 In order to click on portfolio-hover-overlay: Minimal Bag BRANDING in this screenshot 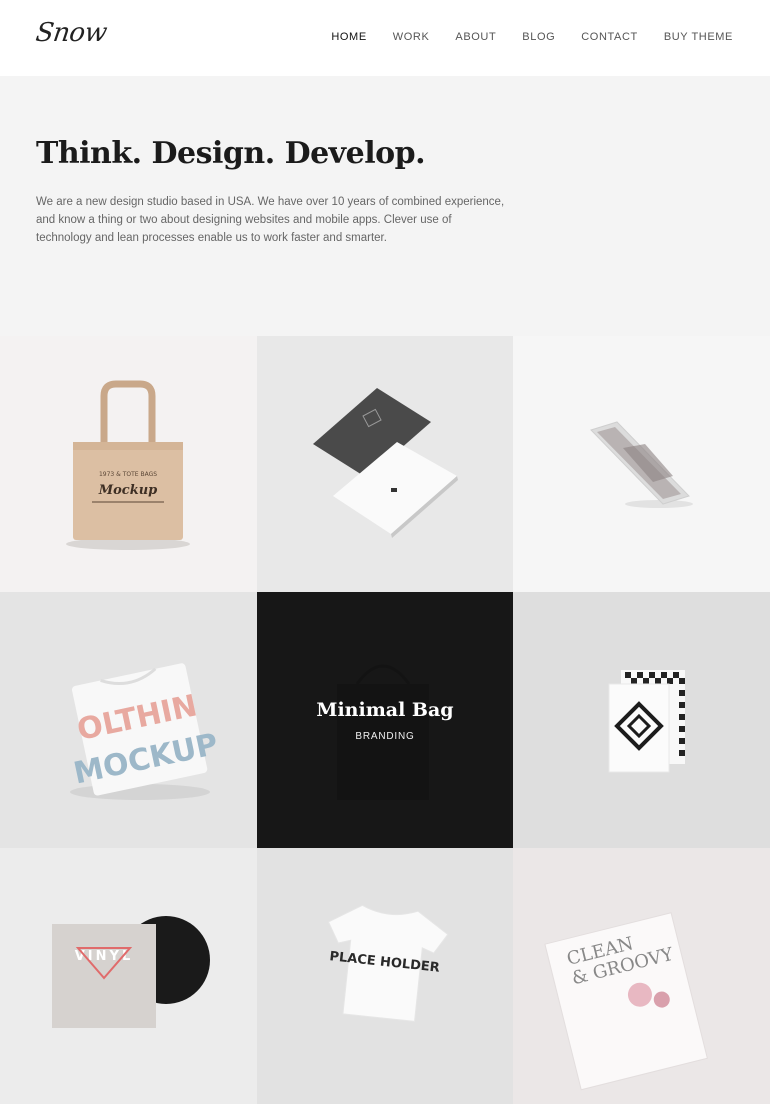, I will do `click(385, 720)`.